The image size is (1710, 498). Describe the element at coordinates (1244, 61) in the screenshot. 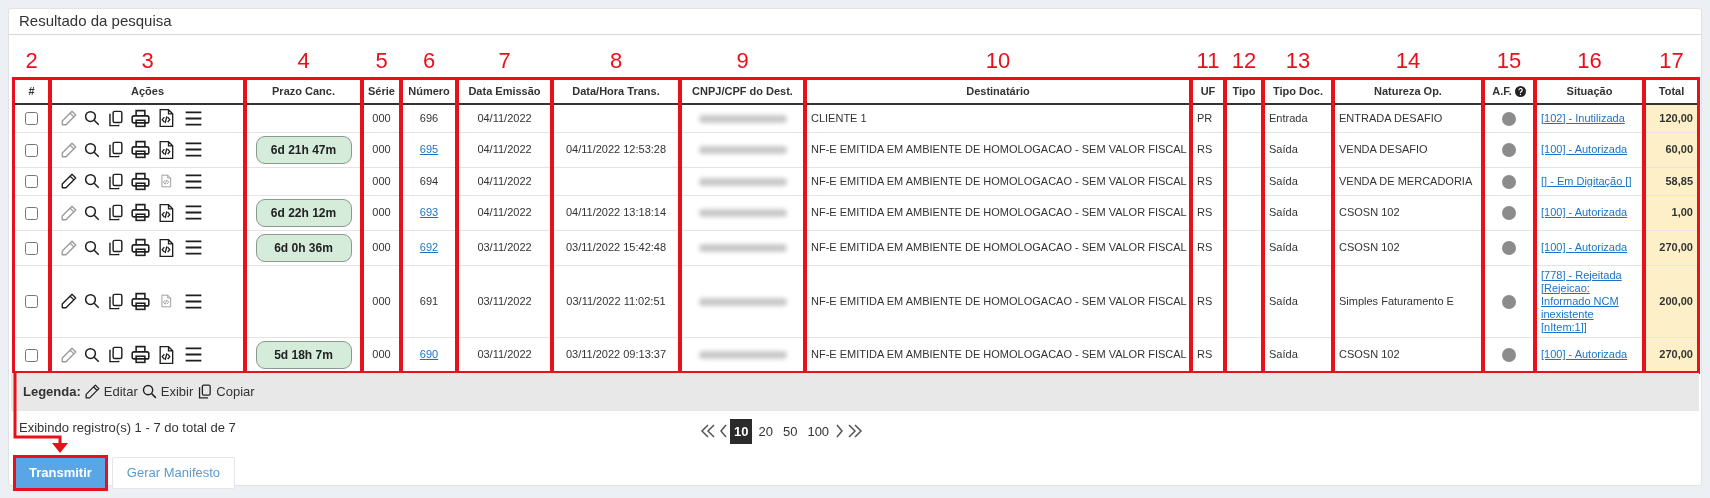

I see `annotation-number: 12` at that location.